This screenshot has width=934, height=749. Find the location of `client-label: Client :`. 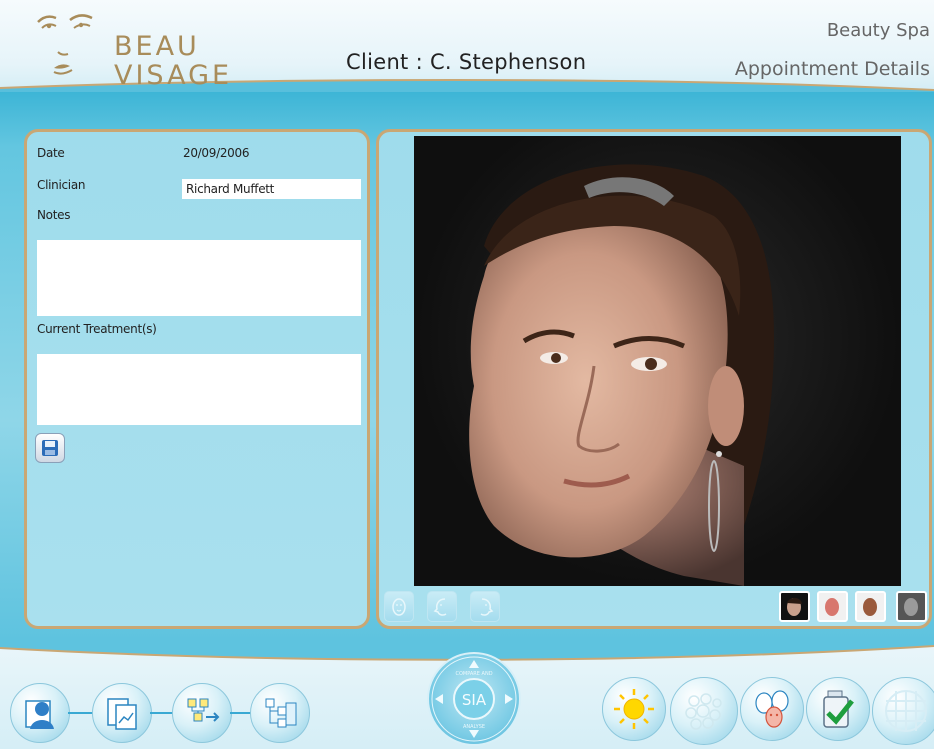

client-label: Client : is located at coordinates (384, 62).